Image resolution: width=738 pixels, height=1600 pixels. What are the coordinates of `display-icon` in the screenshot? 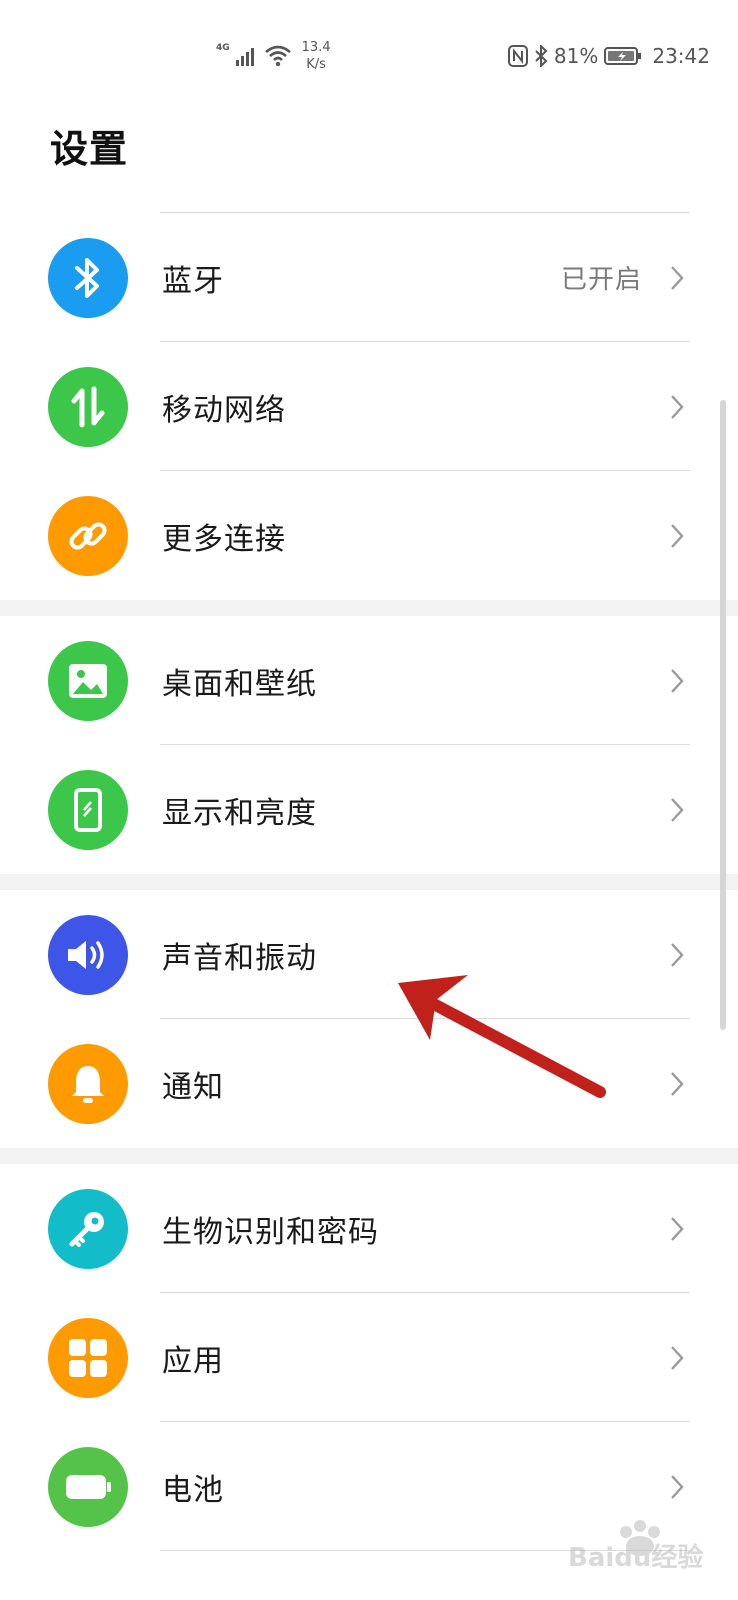 It's located at (88, 809).